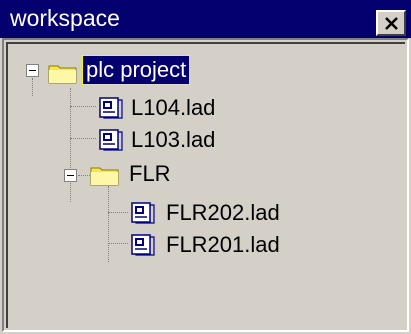 Image resolution: width=411 pixels, height=334 pixels. Describe the element at coordinates (173, 140) in the screenshot. I see `tree-node-l103: L103.lad` at that location.